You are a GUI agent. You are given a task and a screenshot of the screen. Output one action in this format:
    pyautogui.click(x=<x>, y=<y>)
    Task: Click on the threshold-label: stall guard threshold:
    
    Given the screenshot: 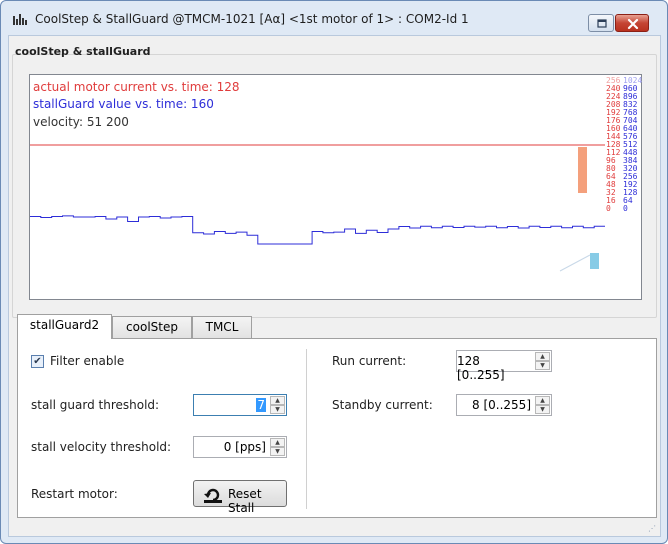 What is the action you would take?
    pyautogui.click(x=95, y=405)
    